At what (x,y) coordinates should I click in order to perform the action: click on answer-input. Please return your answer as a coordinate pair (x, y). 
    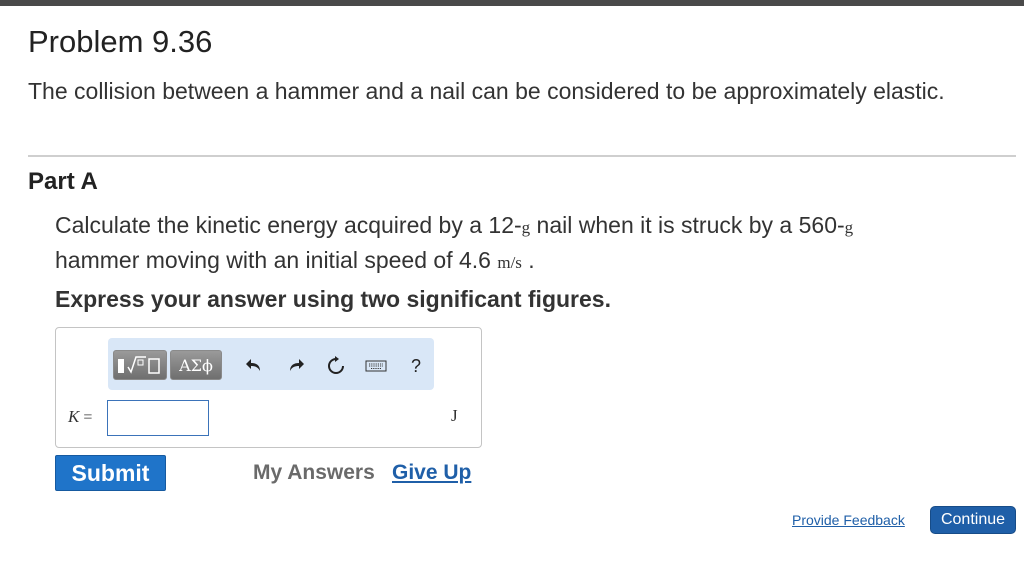
    Looking at the image, I should click on (158, 418).